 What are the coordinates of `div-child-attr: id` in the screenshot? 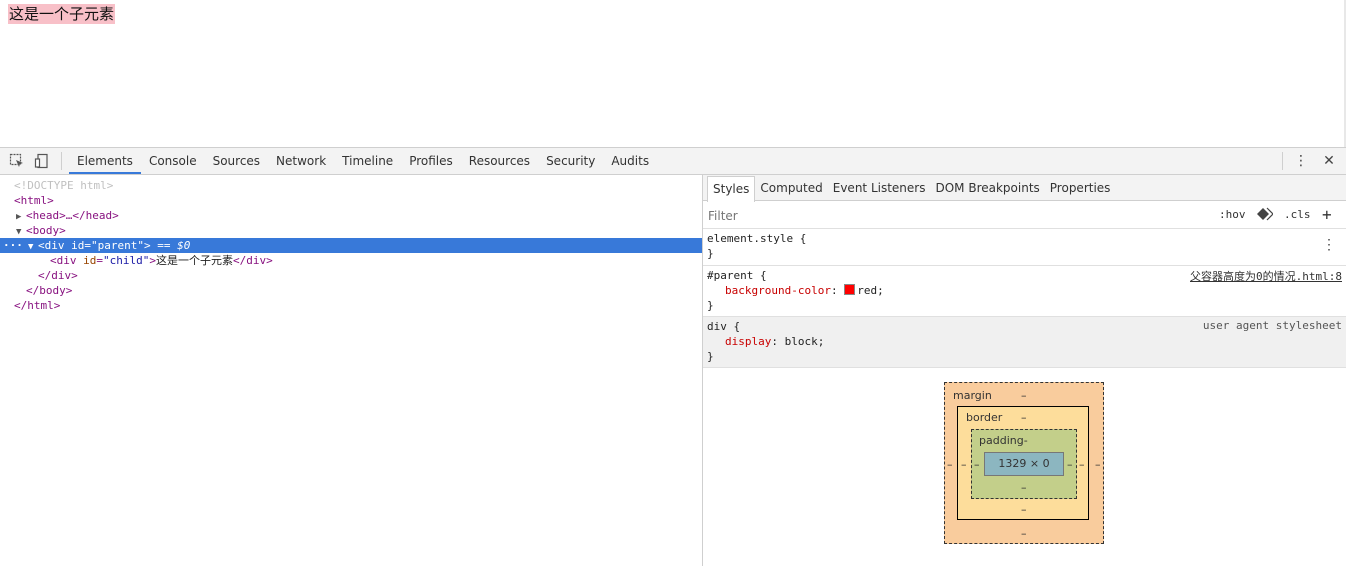 It's located at (90, 260).